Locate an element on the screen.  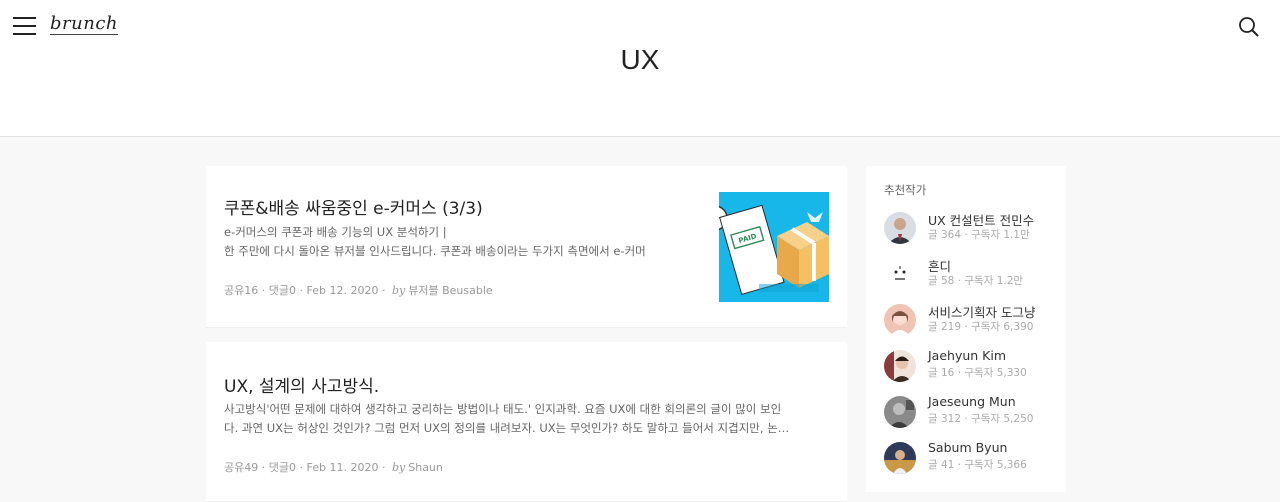
writer-name: Sabum Byun is located at coordinates (967, 447).